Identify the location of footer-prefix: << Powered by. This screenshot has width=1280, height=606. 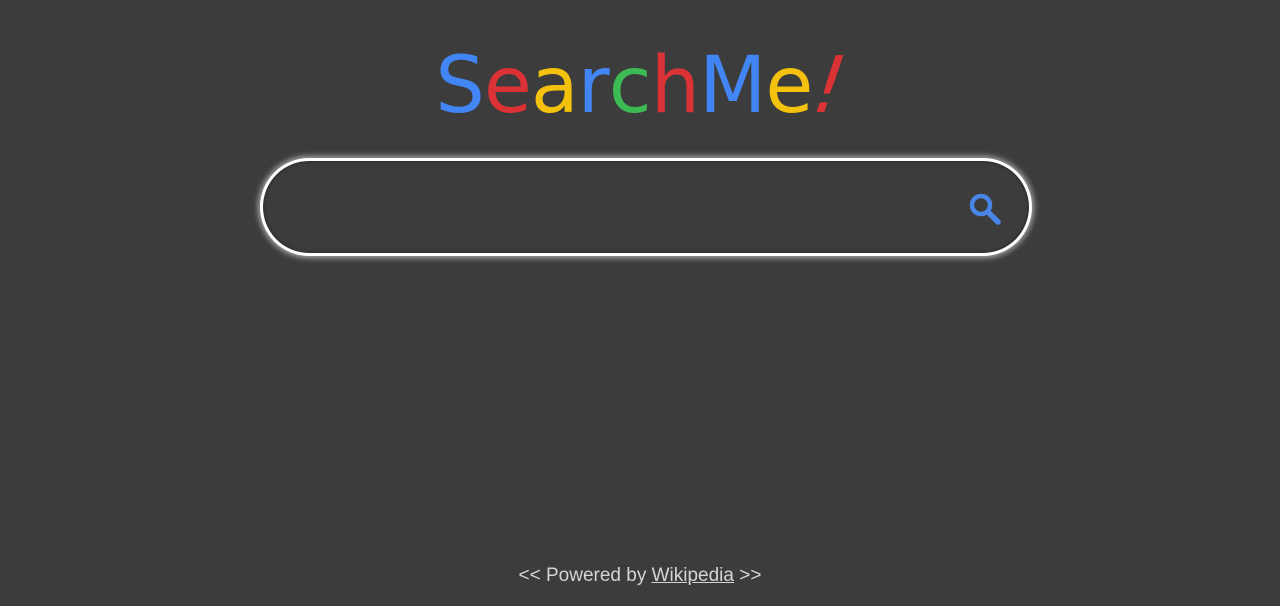
(582, 575).